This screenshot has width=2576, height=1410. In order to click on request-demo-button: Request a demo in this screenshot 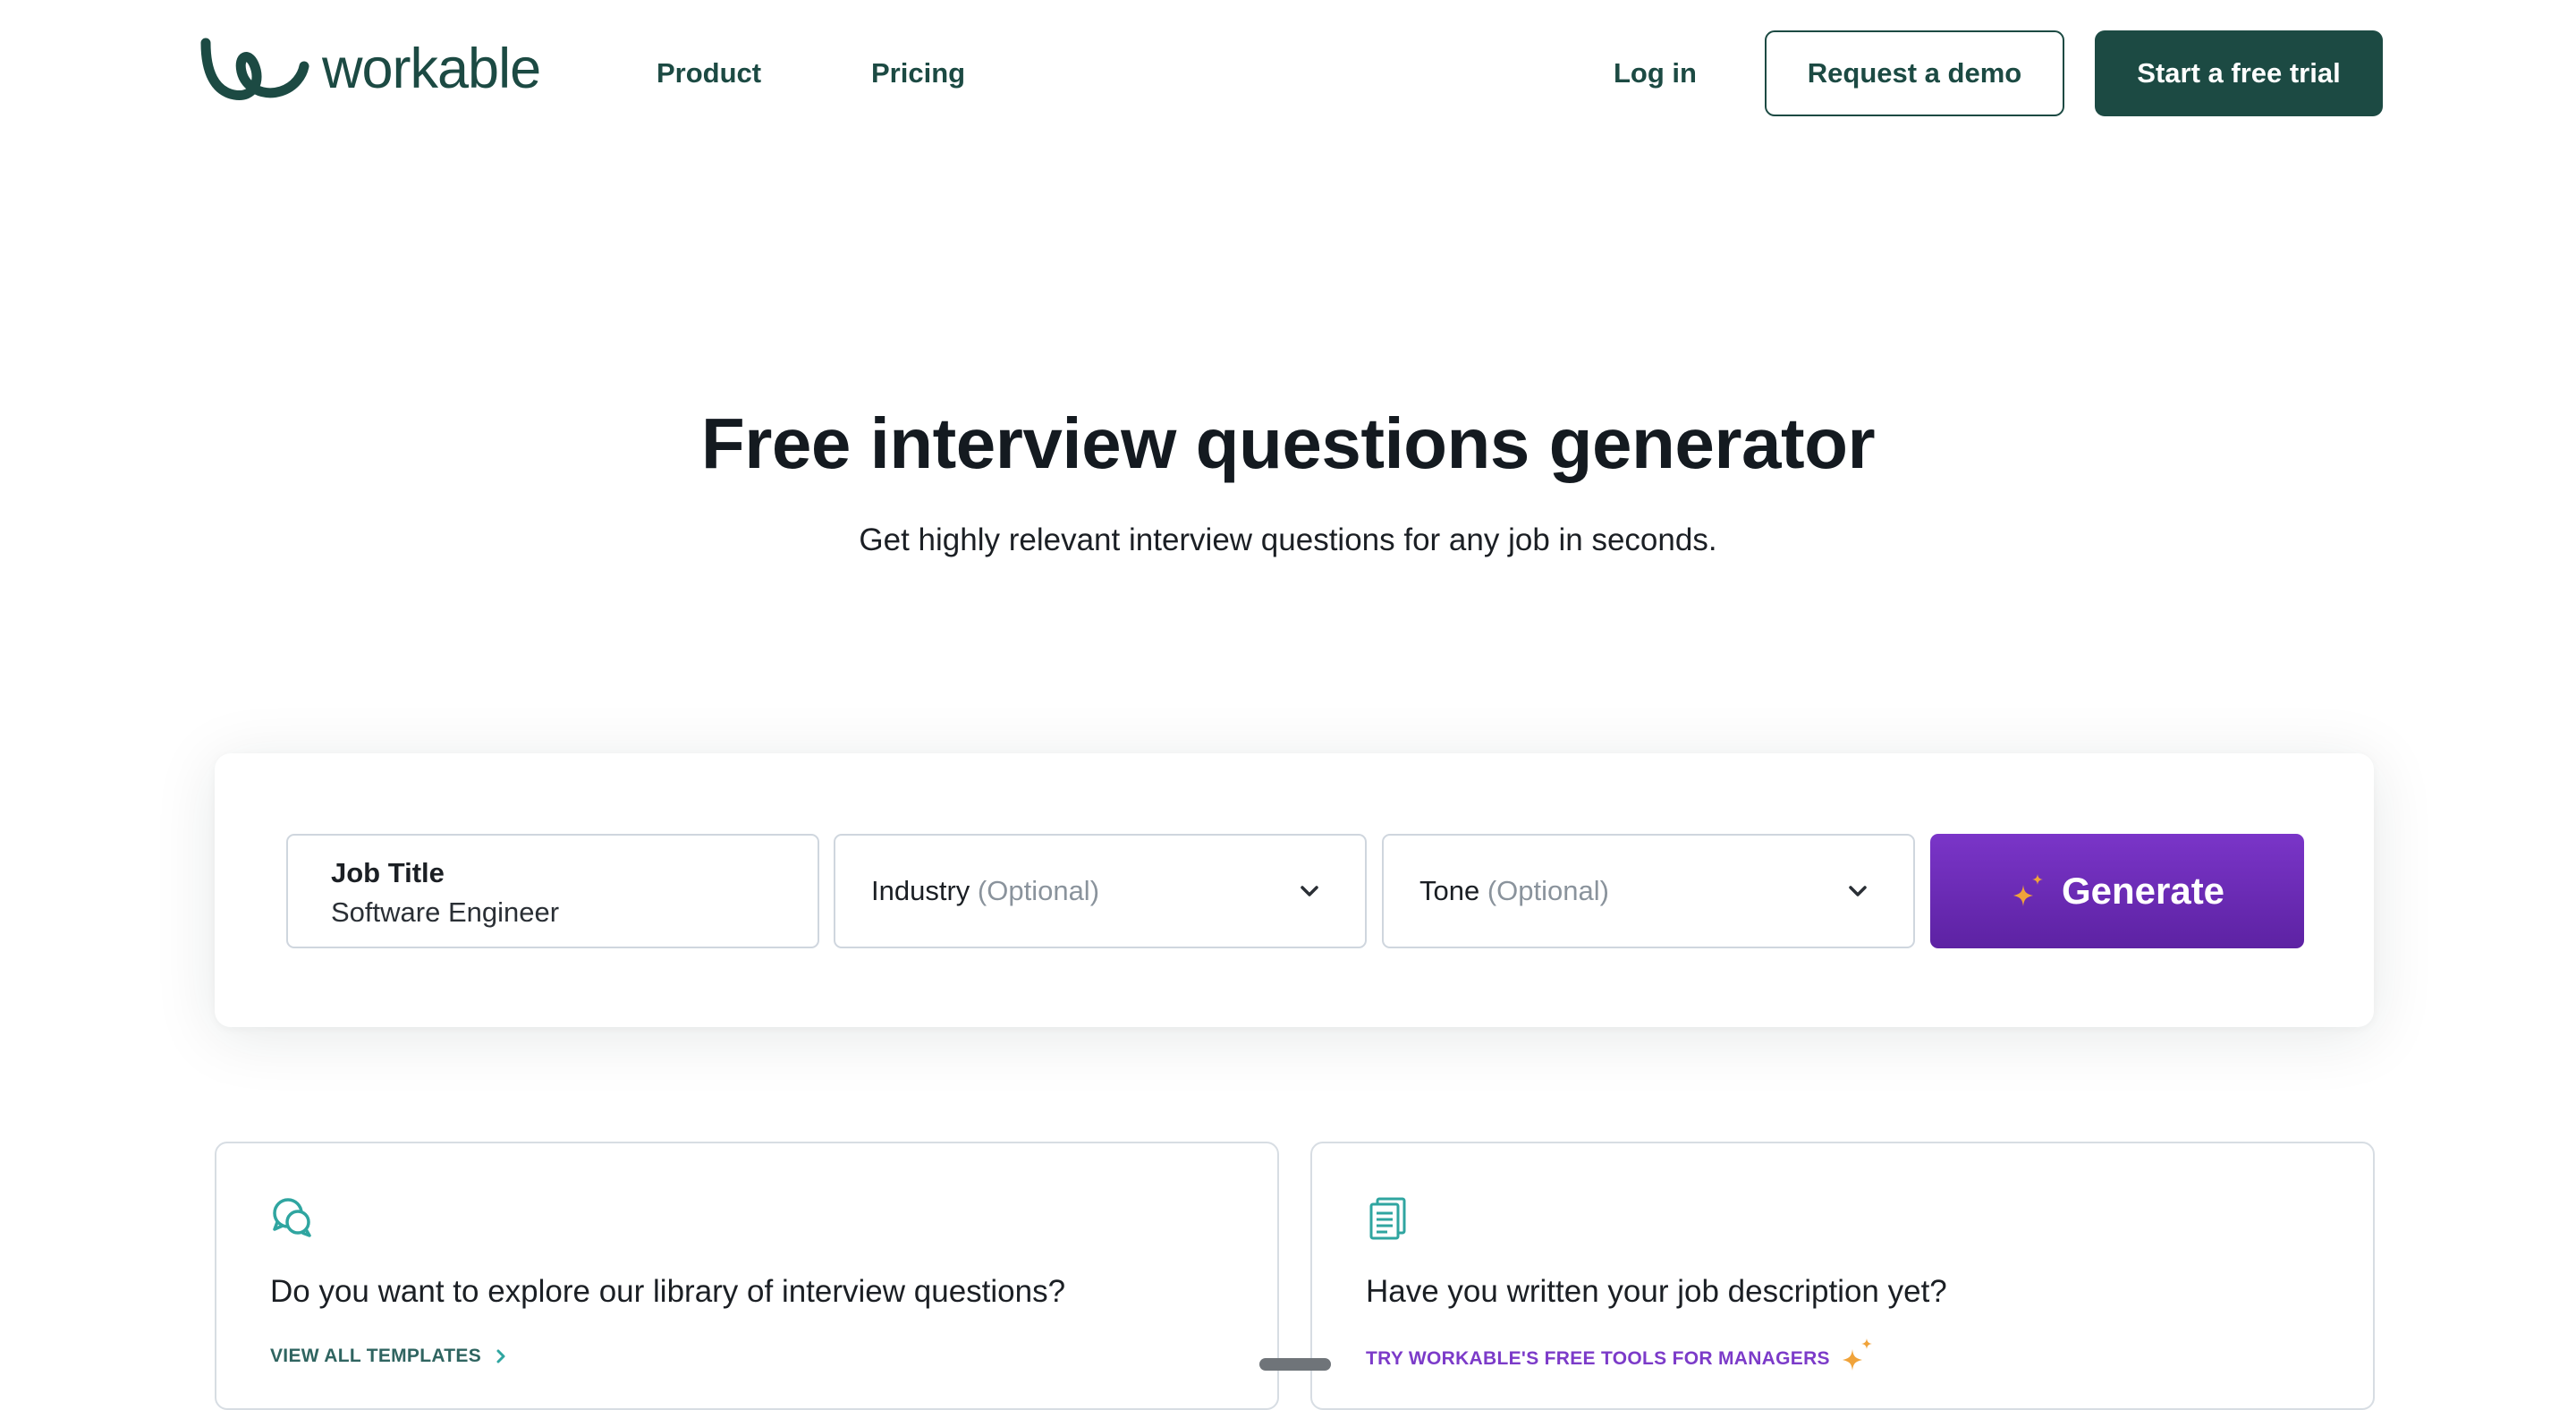, I will do `click(1914, 73)`.